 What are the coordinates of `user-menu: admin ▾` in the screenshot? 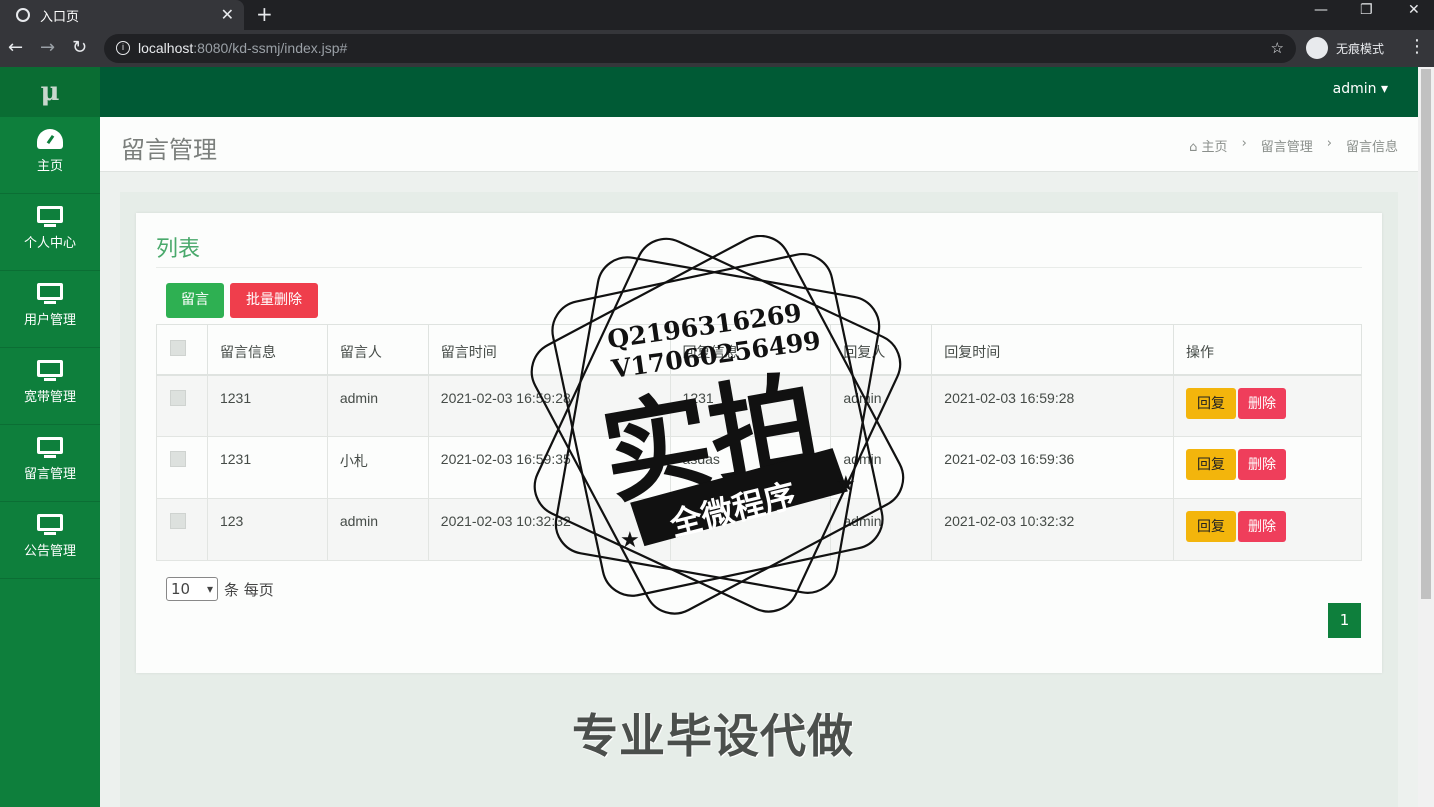 It's located at (1360, 89).